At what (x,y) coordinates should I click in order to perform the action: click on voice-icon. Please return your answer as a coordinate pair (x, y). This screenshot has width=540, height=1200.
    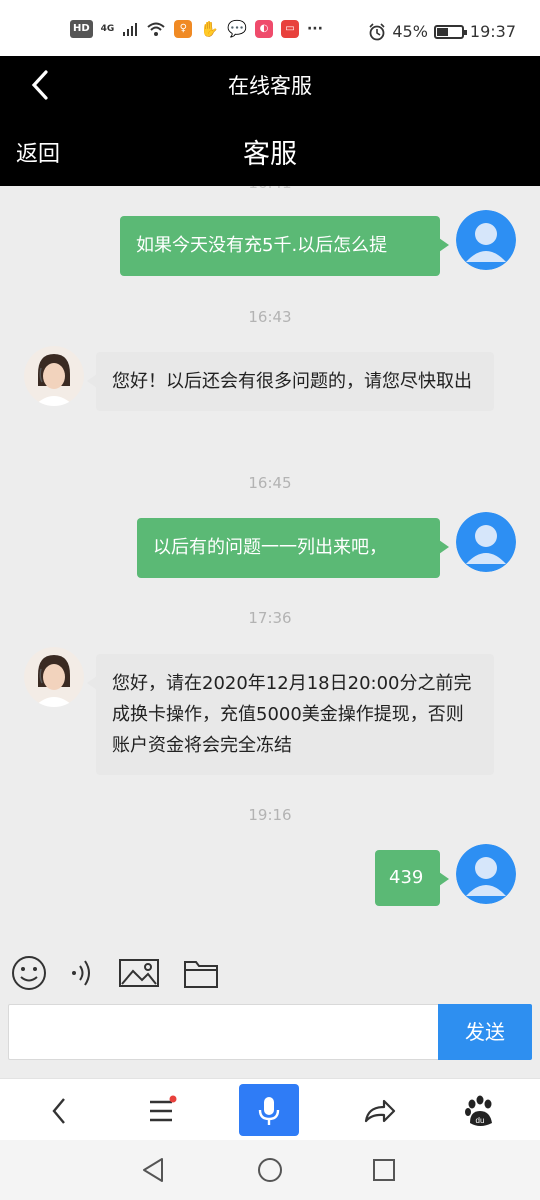
    Looking at the image, I should click on (83, 973).